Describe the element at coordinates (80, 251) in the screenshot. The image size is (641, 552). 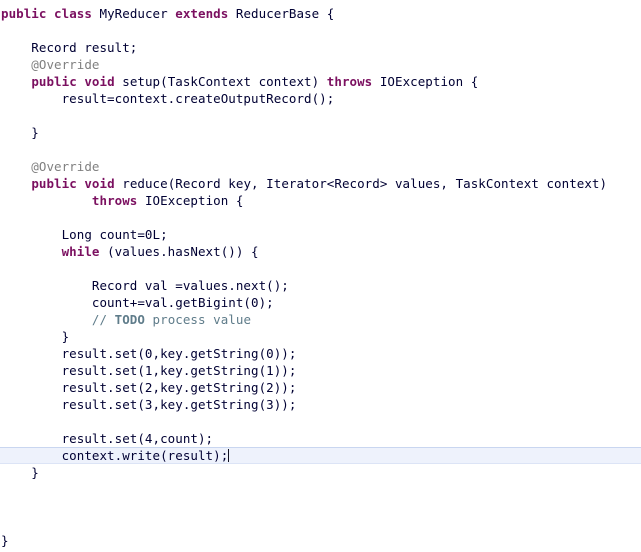
I see `keyword-while: while` at that location.